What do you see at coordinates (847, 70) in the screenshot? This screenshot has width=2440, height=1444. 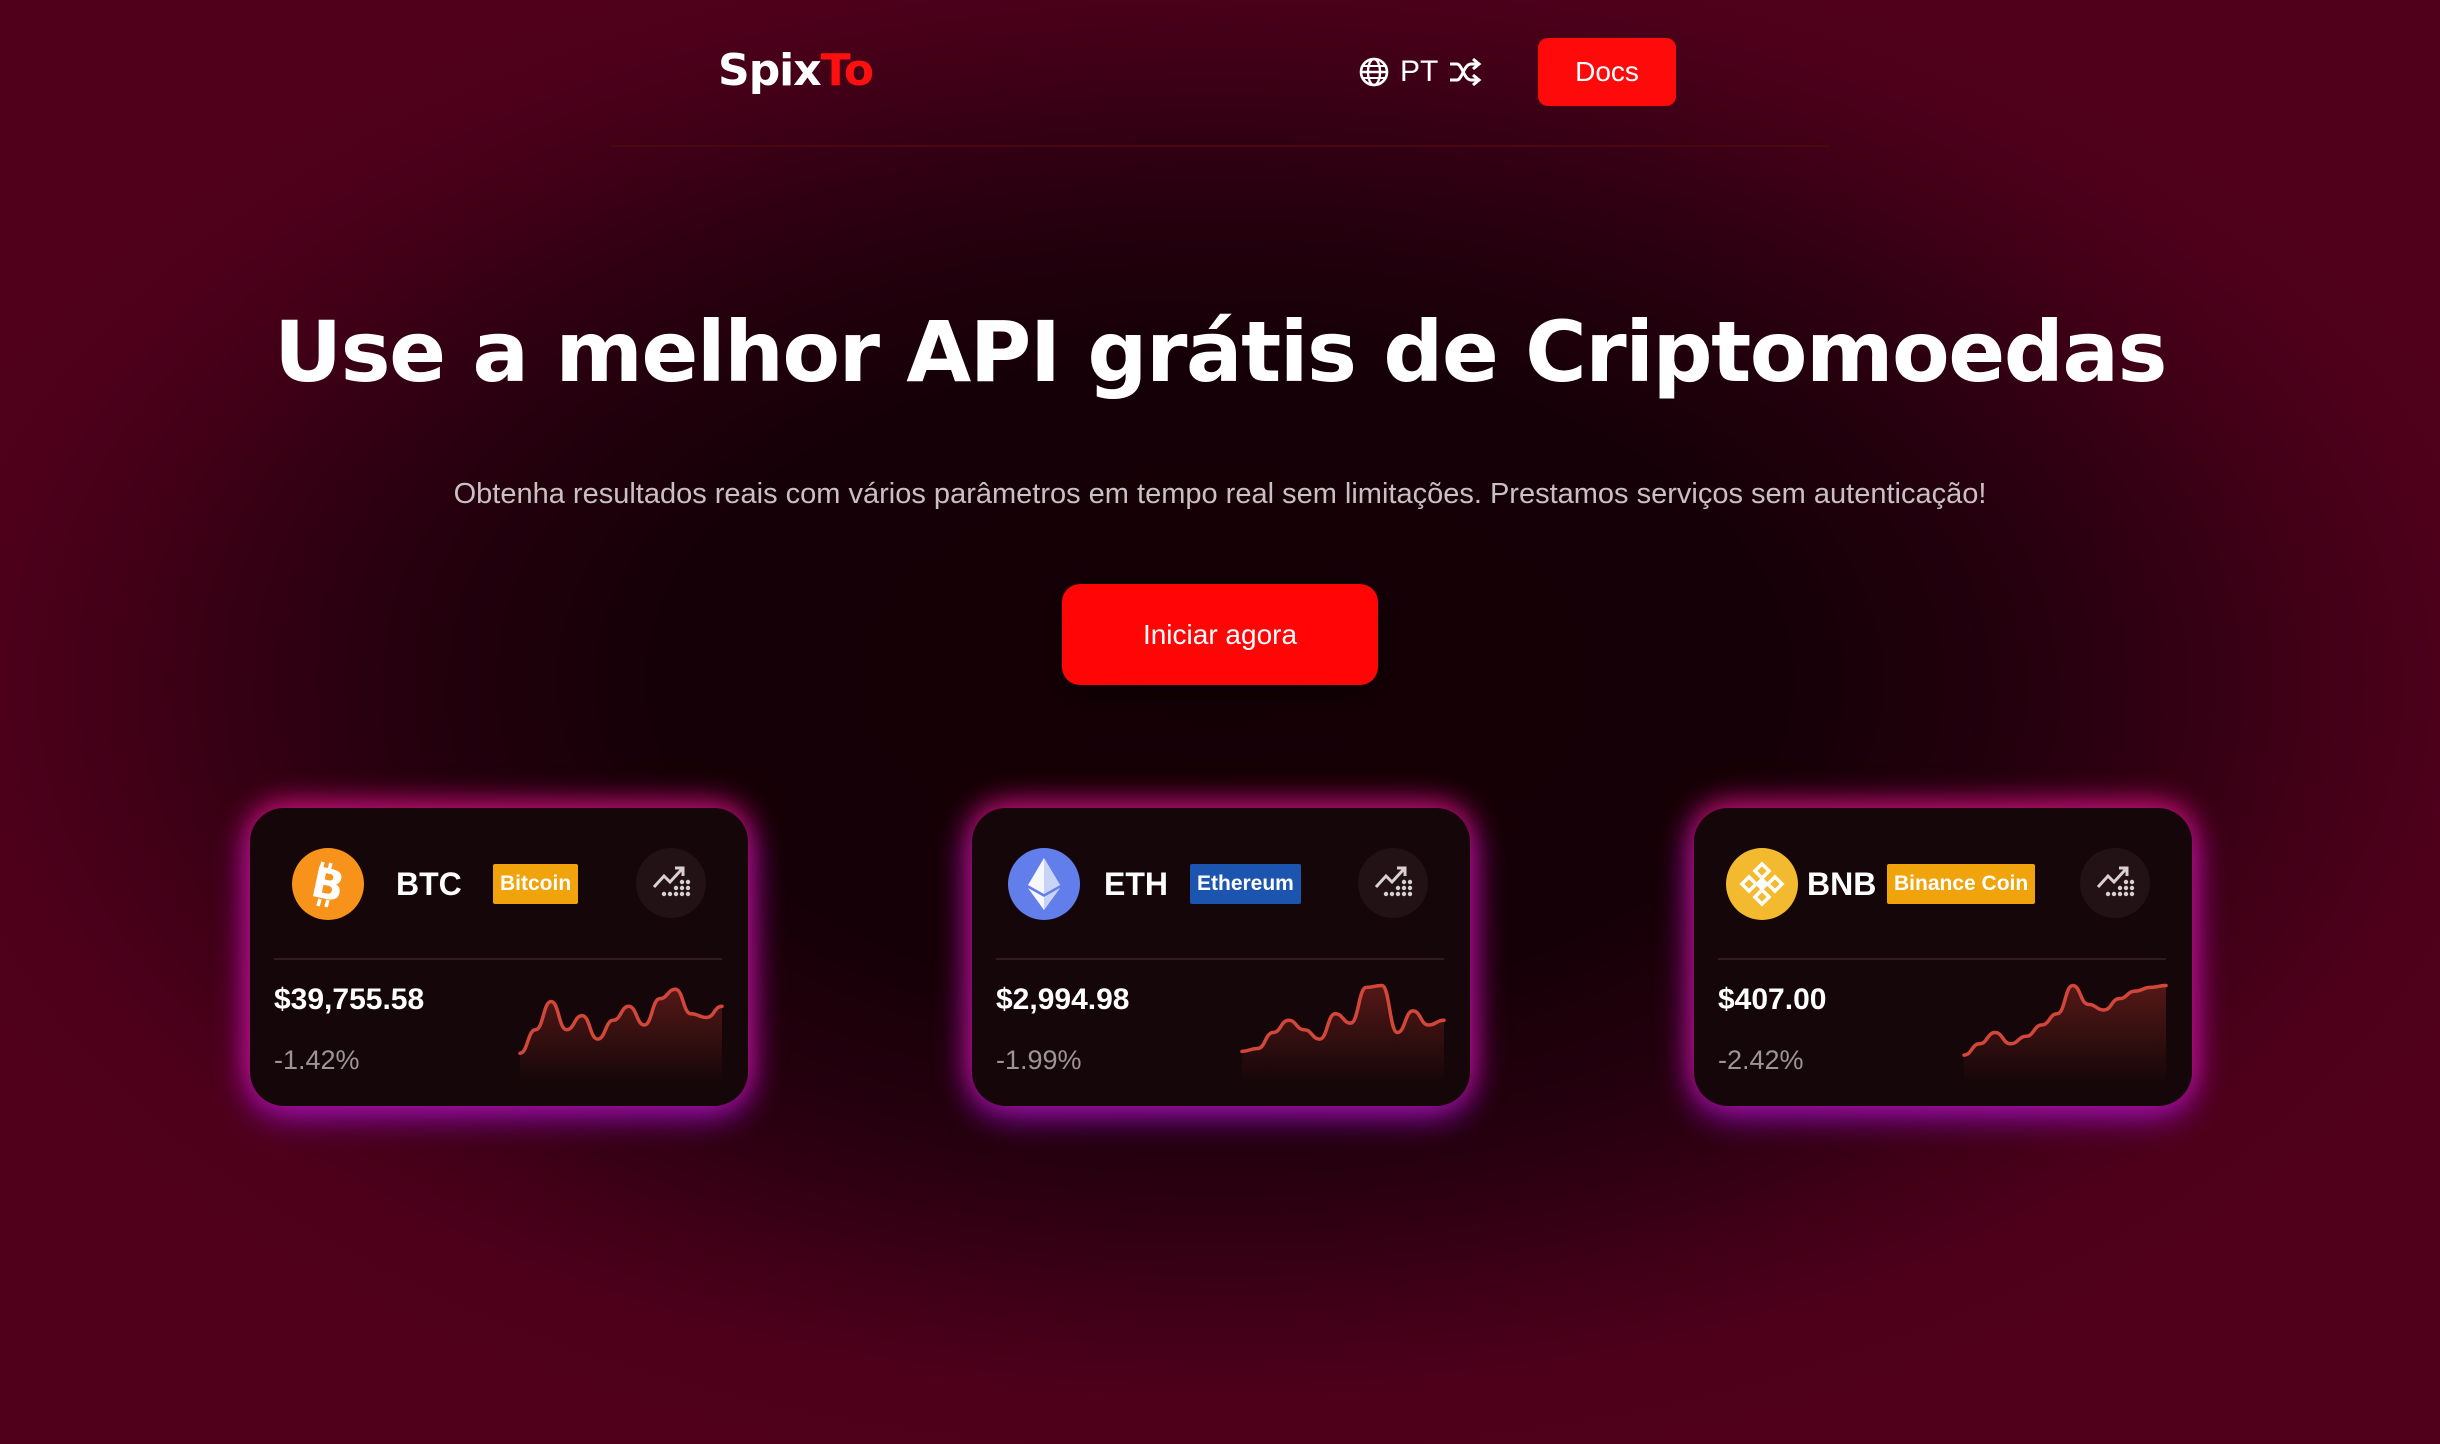 I see `logo-text-to: To` at bounding box center [847, 70].